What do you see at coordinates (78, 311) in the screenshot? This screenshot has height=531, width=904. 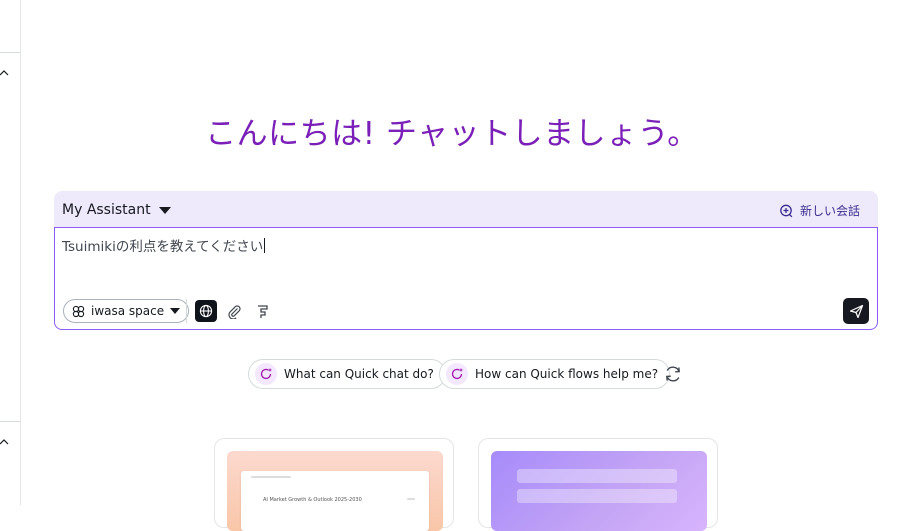 I see `spaces-icon` at bounding box center [78, 311].